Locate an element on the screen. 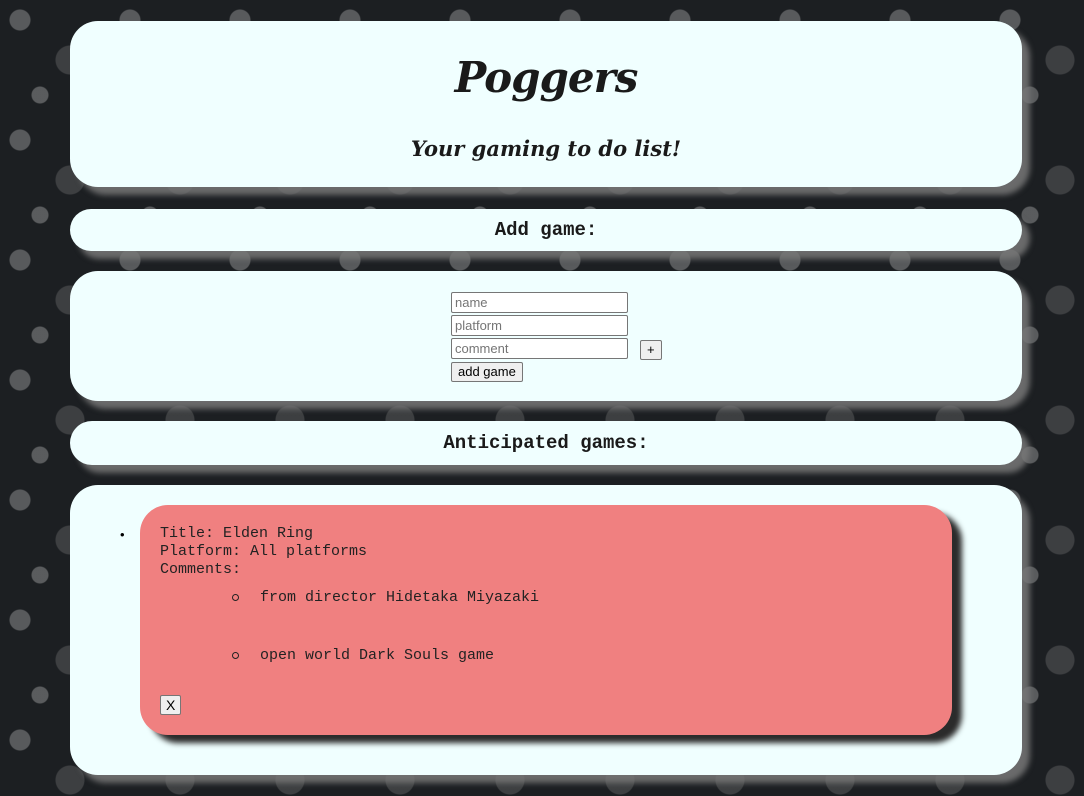 Image resolution: width=1084 pixels, height=796 pixels. anticipated-games-heading-panel: Anticipated games: is located at coordinates (546, 443).